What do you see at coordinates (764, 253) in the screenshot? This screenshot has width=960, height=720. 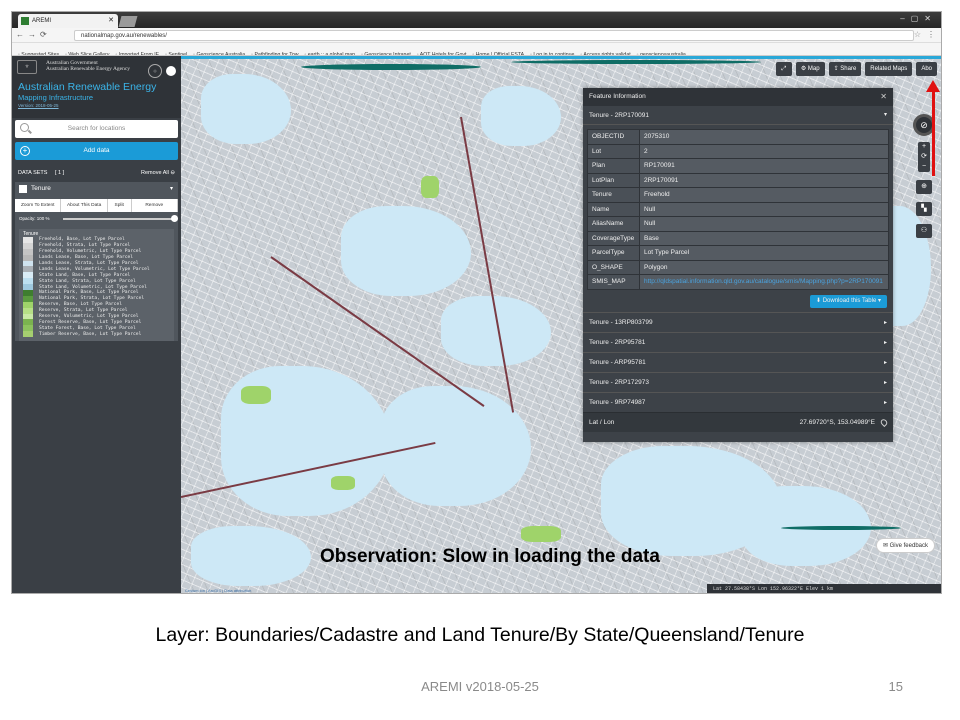 I see `attribute-value: Lot Type Parcel` at bounding box center [764, 253].